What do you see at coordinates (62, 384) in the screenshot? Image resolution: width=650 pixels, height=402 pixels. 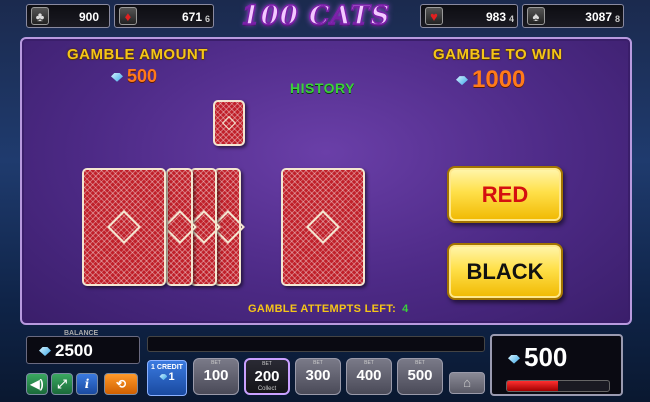 I see `expand-icon: ⤢` at bounding box center [62, 384].